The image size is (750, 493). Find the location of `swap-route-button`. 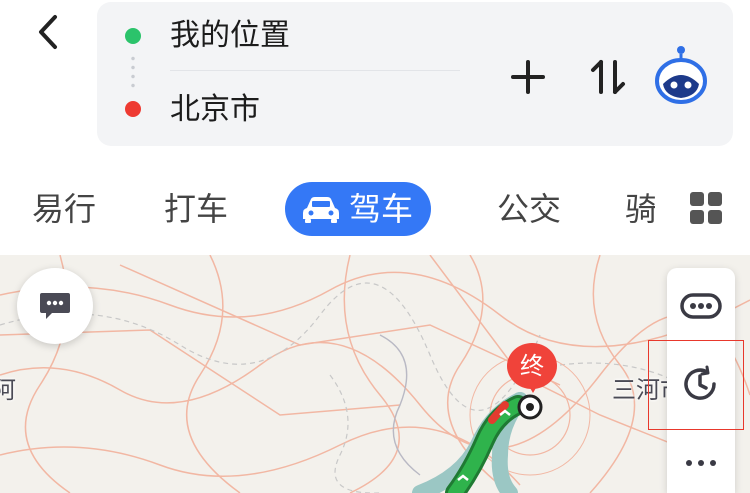

swap-route-button is located at coordinates (608, 77).